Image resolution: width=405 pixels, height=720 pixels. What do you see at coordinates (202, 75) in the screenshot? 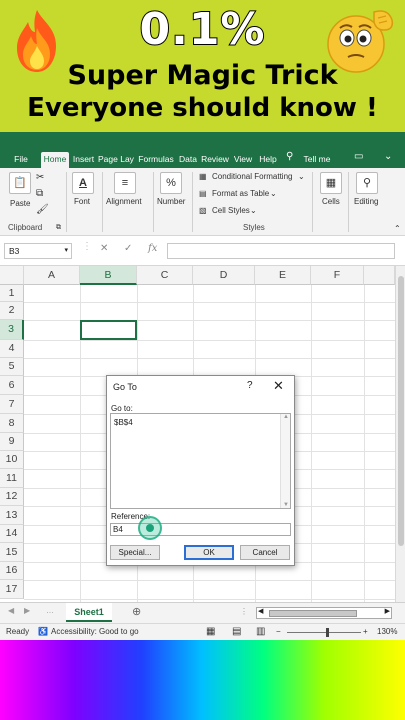
I see `banner-line-1: Super Magic Trick` at bounding box center [202, 75].